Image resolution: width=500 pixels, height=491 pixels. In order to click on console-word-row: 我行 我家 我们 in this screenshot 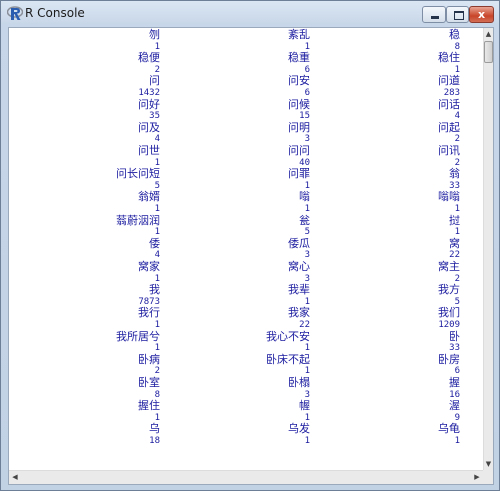, I will do `click(246, 313)`.